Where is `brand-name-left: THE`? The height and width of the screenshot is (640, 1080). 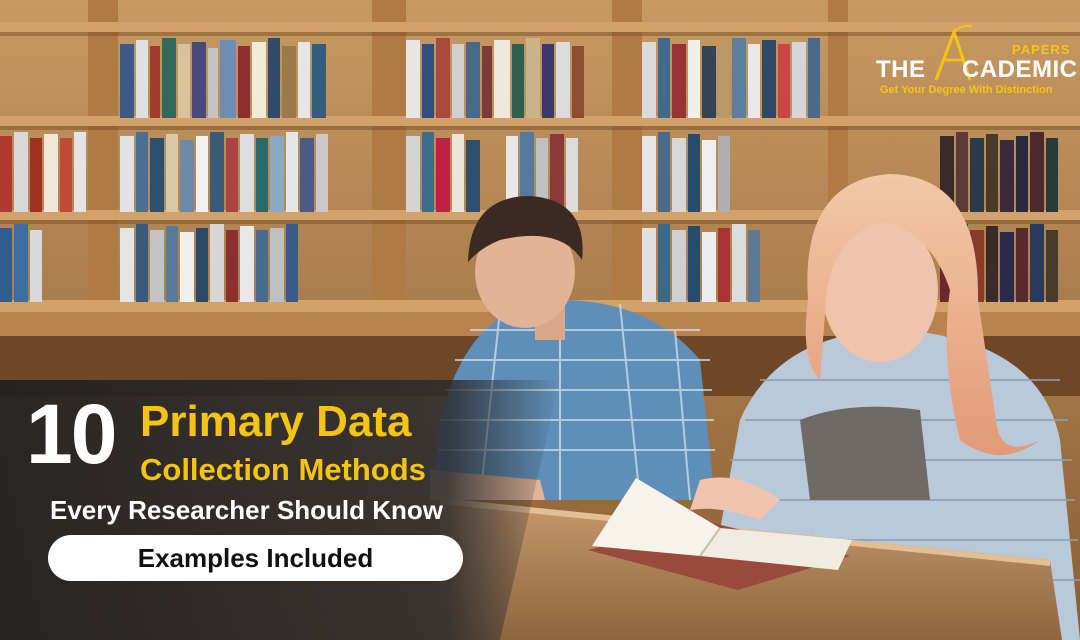
brand-name-left: THE is located at coordinates (901, 69).